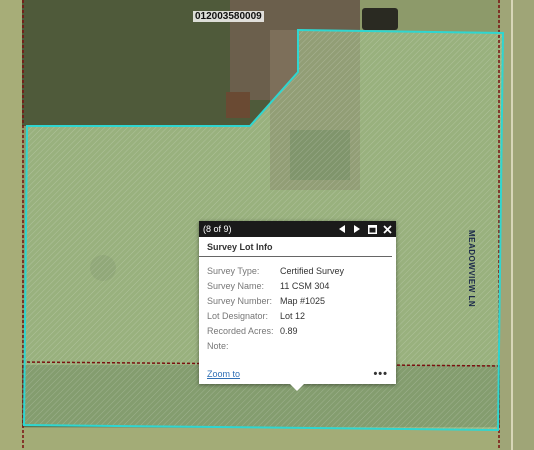  Describe the element at coordinates (217, 229) in the screenshot. I see `feature-counter: (8 of 9)` at that location.